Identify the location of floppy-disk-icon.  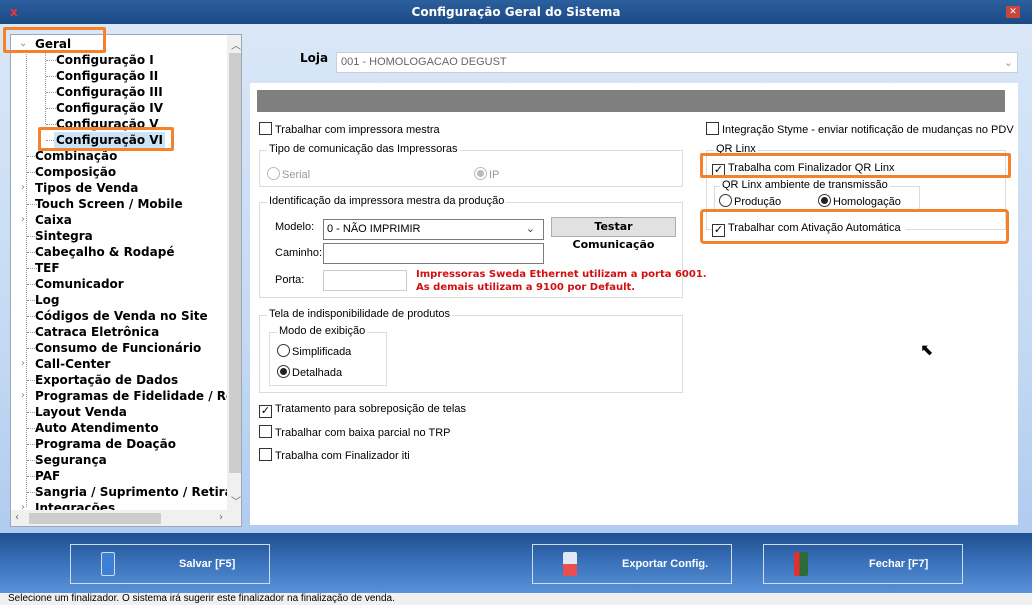
(108, 564).